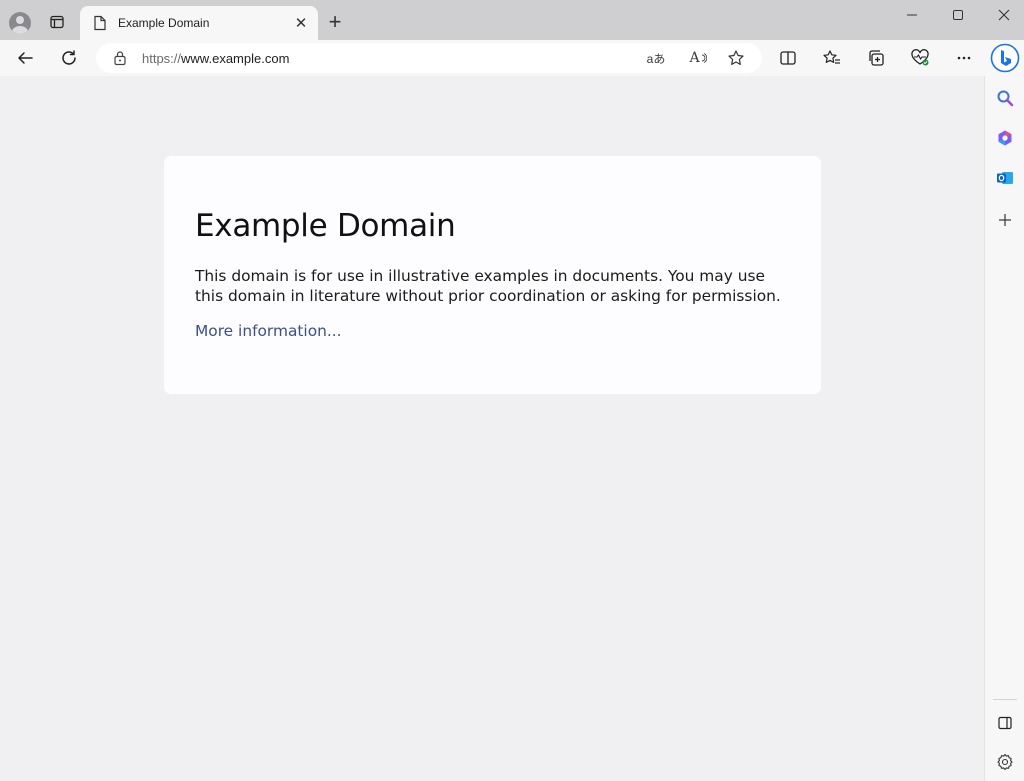  Describe the element at coordinates (1004, 428) in the screenshot. I see `edge-sidebar` at that location.